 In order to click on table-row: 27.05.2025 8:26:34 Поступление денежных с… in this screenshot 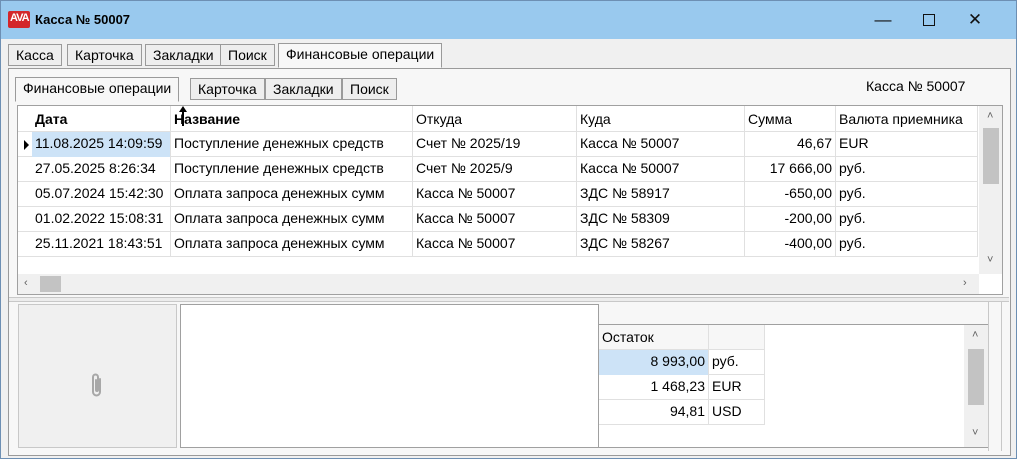, I will do `click(498, 169)`.